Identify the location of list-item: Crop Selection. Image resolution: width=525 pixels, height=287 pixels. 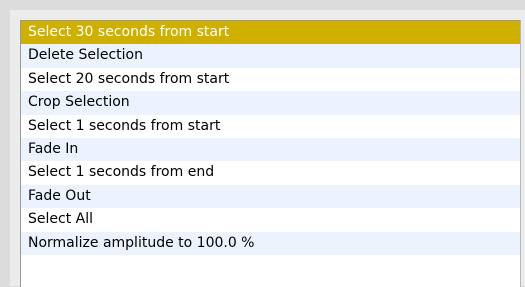
(270, 103).